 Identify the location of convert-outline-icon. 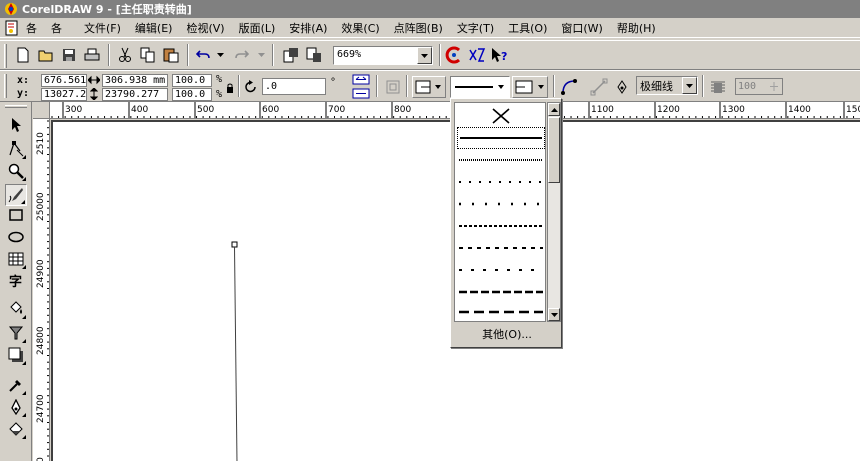
(599, 87).